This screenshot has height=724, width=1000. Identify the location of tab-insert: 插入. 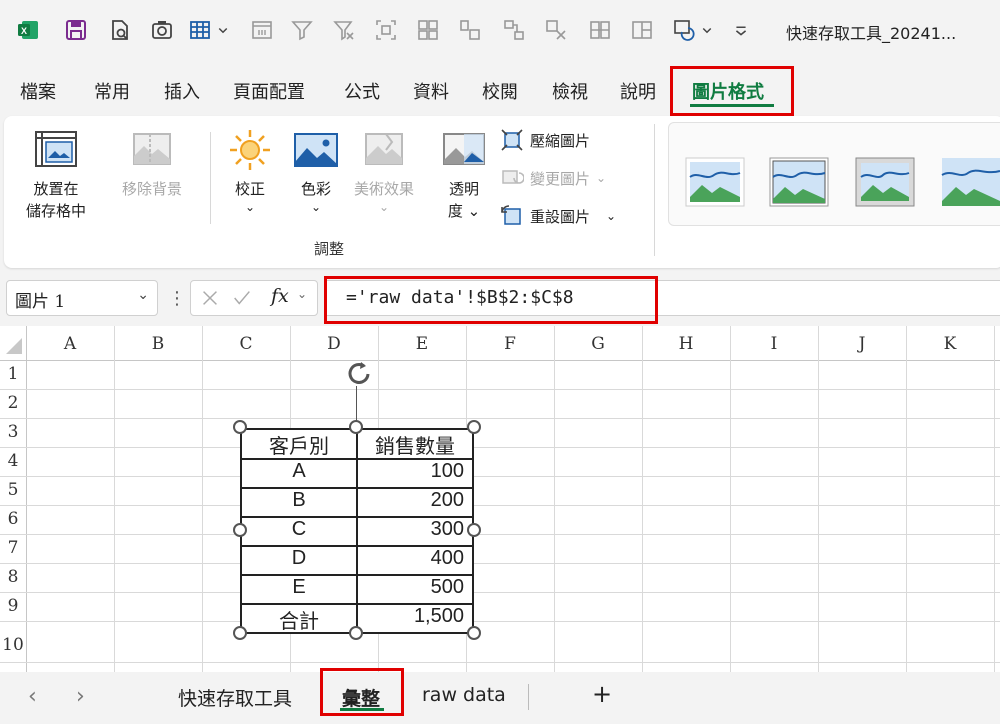
(182, 91).